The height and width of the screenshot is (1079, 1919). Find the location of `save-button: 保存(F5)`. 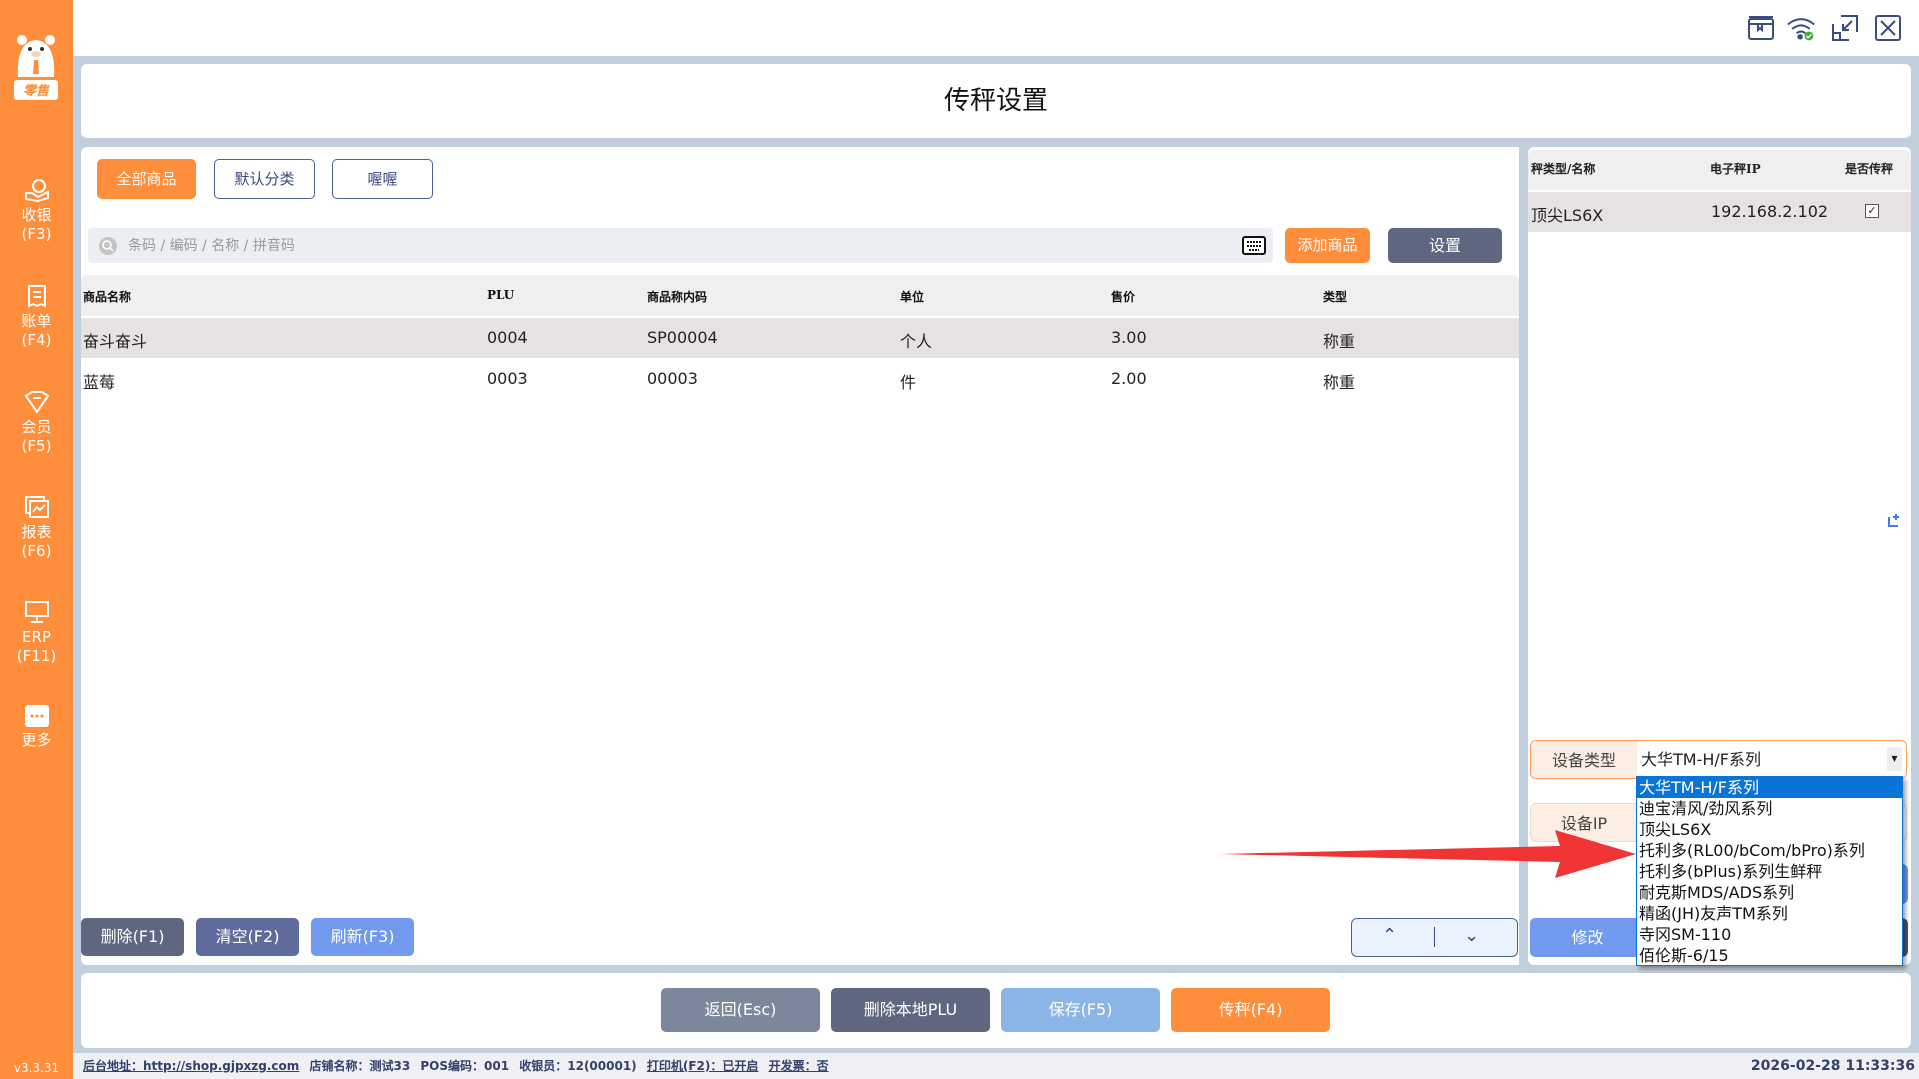

save-button: 保存(F5) is located at coordinates (1080, 1010).